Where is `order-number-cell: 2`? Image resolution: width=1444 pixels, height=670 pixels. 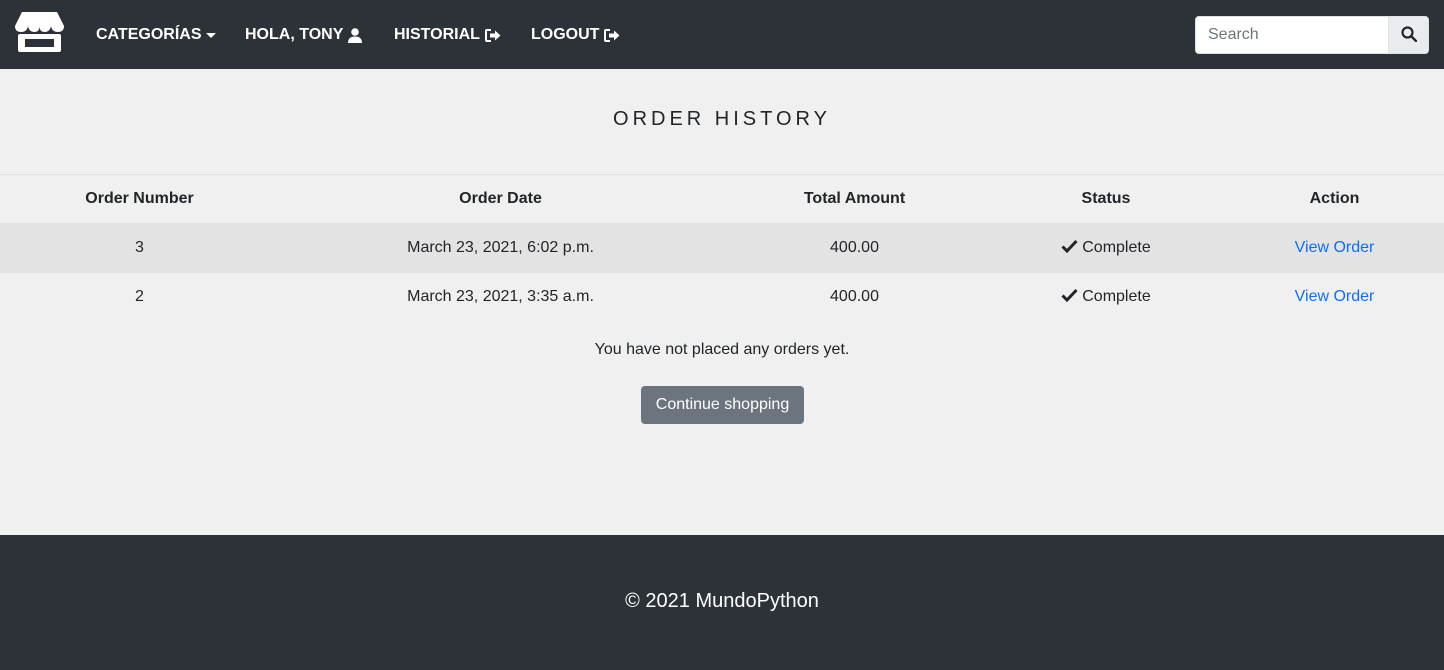
order-number-cell: 2 is located at coordinates (139, 297).